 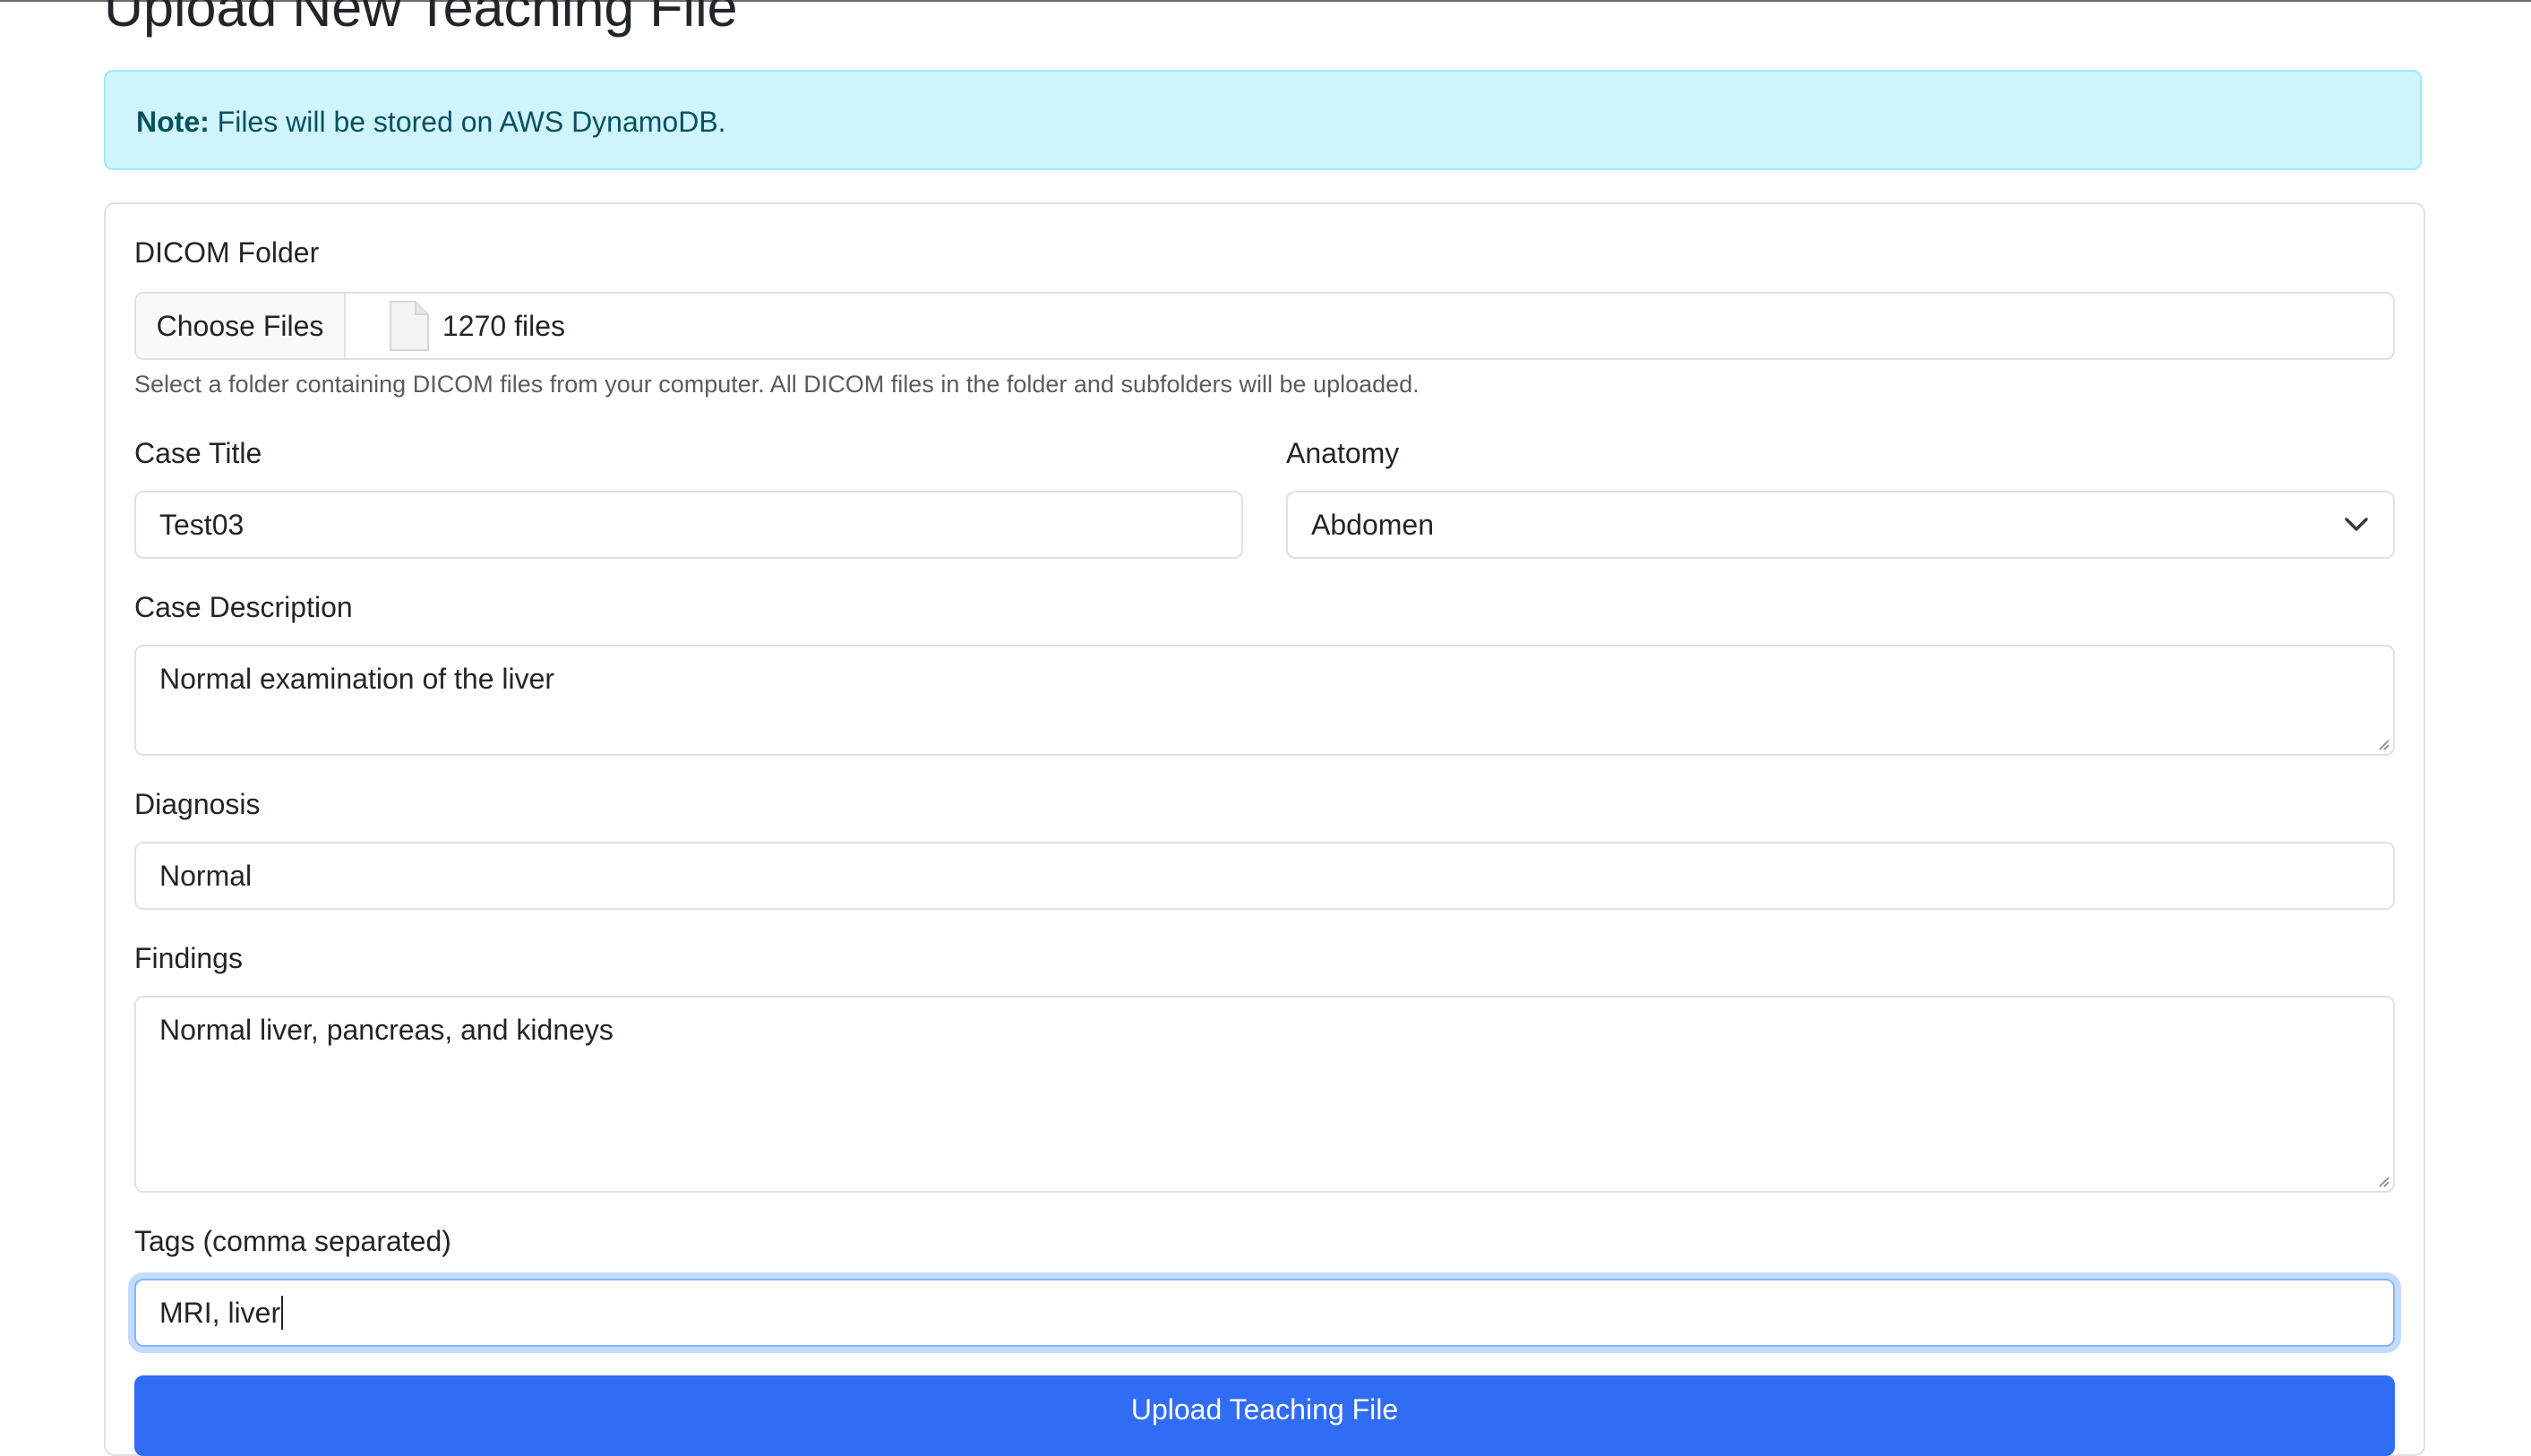 What do you see at coordinates (357, 679) in the screenshot?
I see `case-description-value: Normal examination of the liver` at bounding box center [357, 679].